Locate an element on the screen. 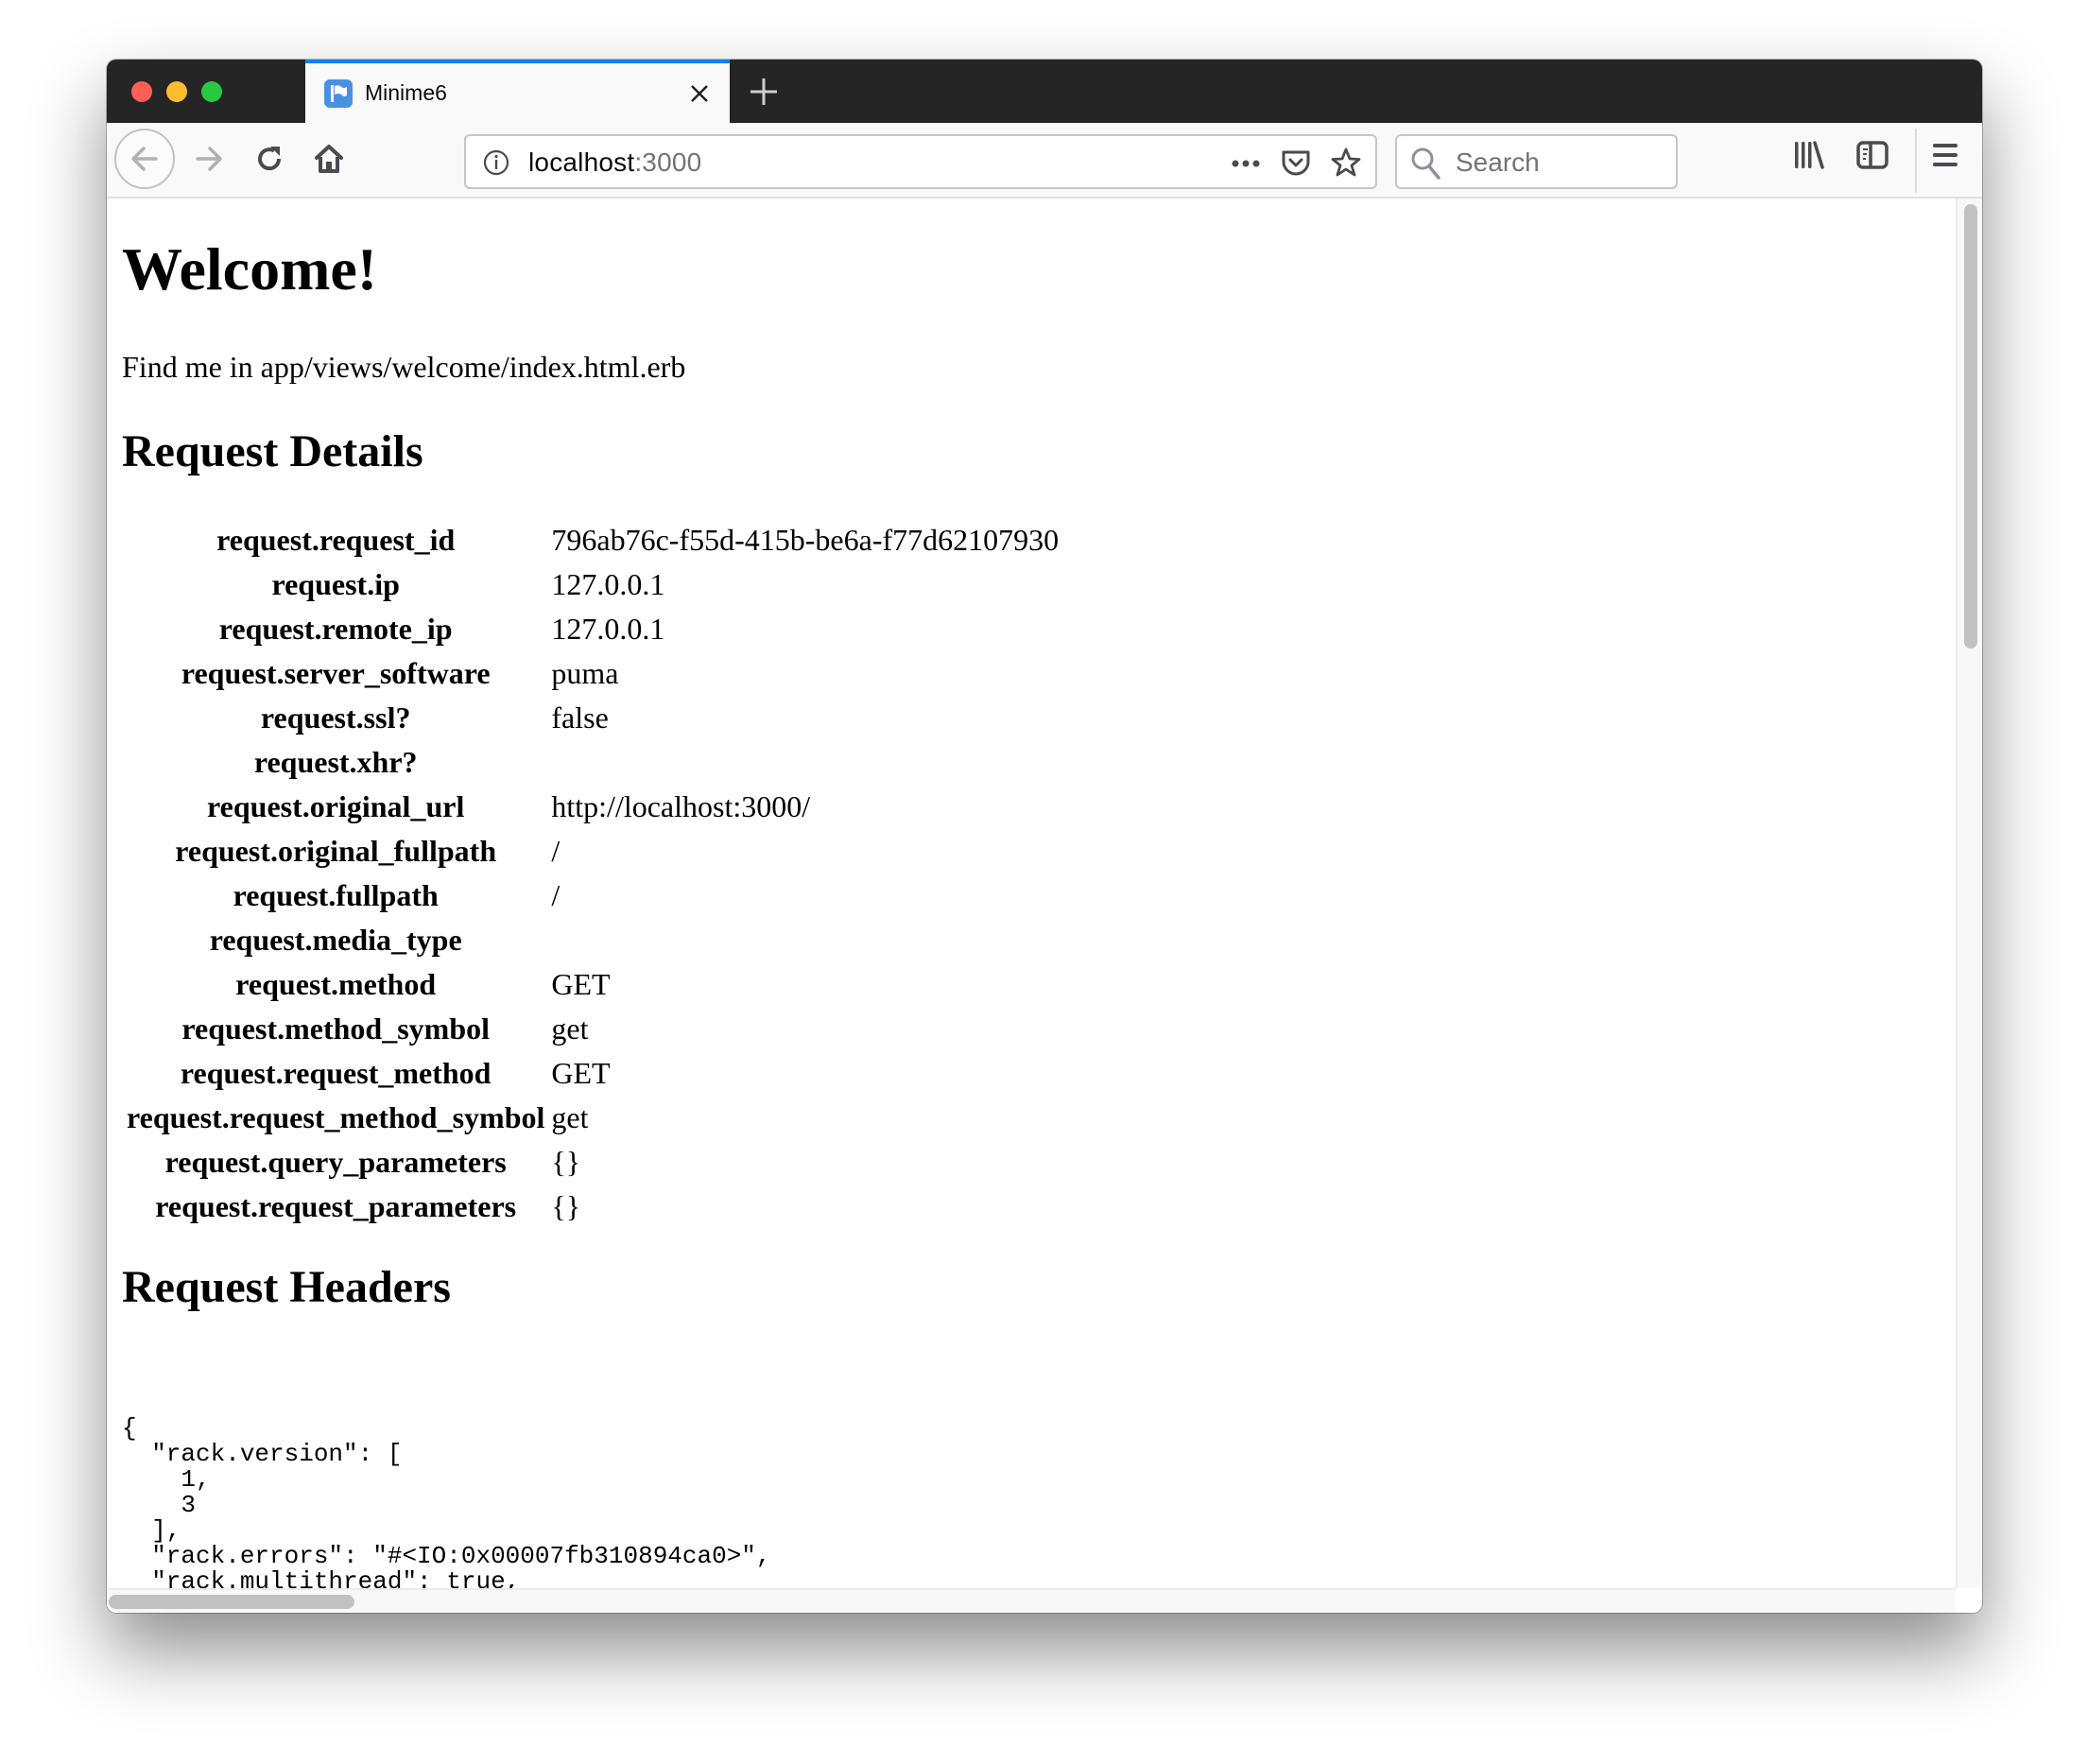 This screenshot has height=1764, width=2087. detail-key: request.ssl? is located at coordinates (335, 717).